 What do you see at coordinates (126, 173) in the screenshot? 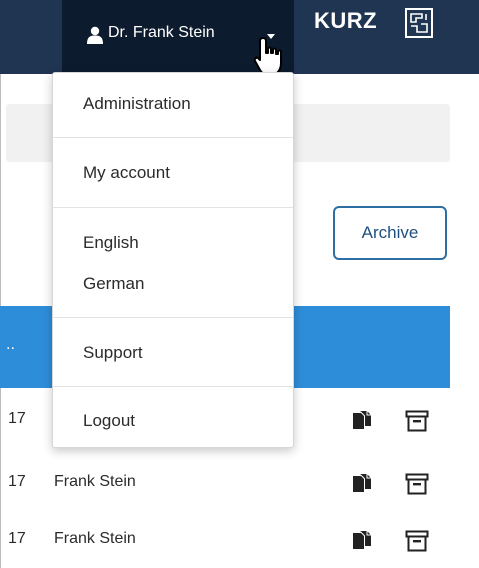
I see `menu-item-my-account: My account` at bounding box center [126, 173].